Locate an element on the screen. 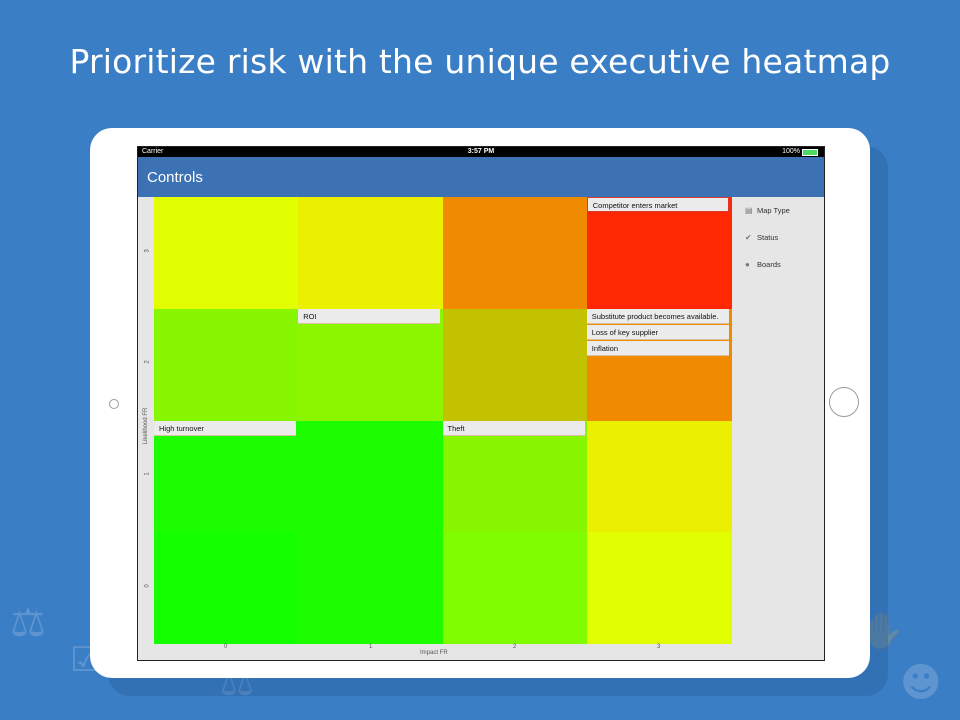 This screenshot has width=960, height=720. x-tick: 3 is located at coordinates (659, 647).